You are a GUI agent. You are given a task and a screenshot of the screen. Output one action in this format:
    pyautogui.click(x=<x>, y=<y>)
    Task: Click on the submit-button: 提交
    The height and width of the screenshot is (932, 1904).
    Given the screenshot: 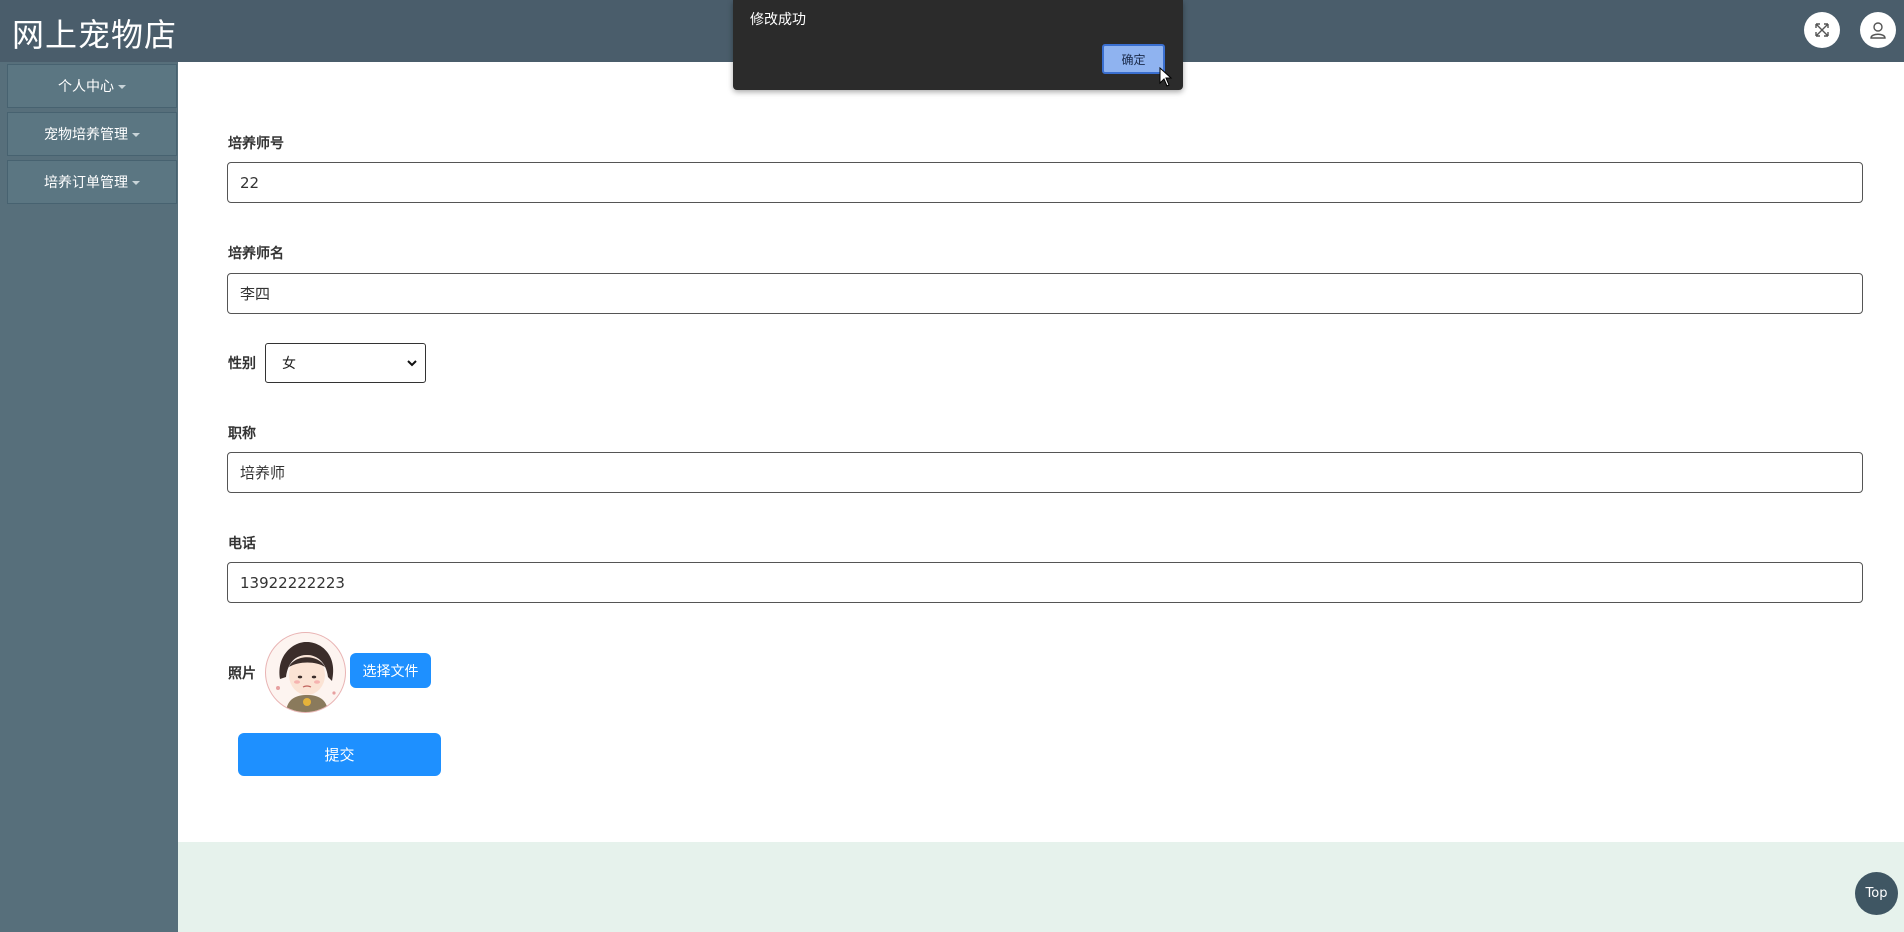 What is the action you would take?
    pyautogui.click(x=339, y=754)
    